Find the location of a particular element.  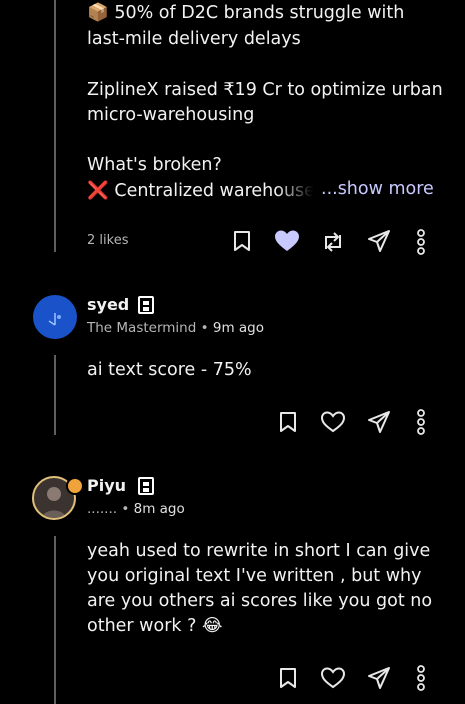

likes-count: 2 likes is located at coordinates (107, 240).